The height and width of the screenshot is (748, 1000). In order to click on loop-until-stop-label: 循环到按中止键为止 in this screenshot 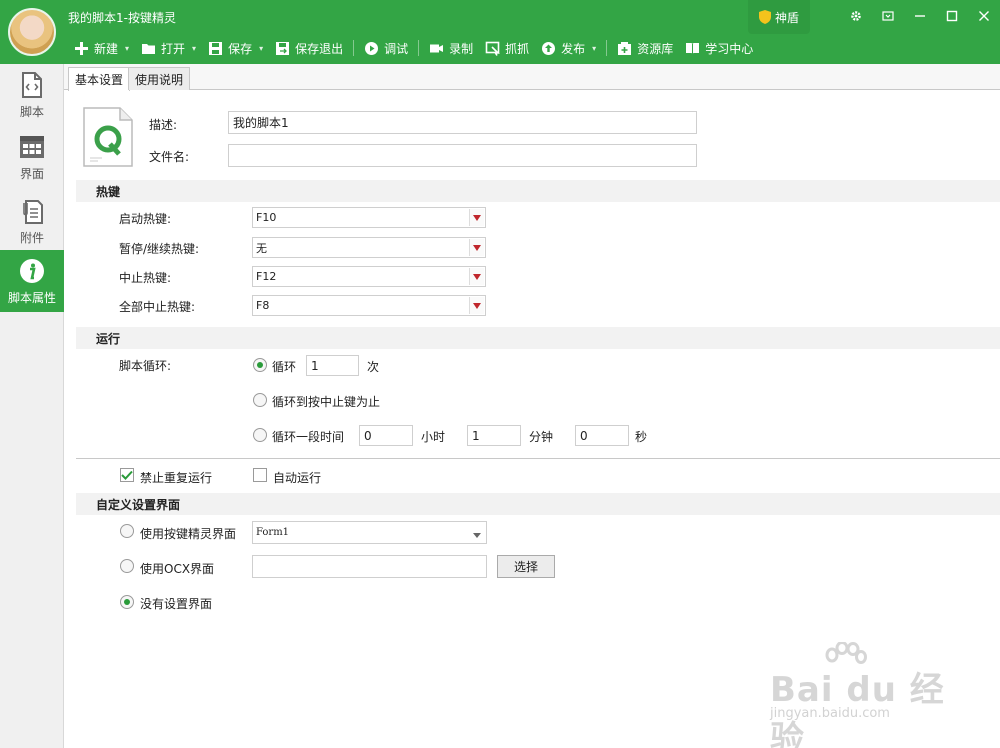, I will do `click(326, 402)`.